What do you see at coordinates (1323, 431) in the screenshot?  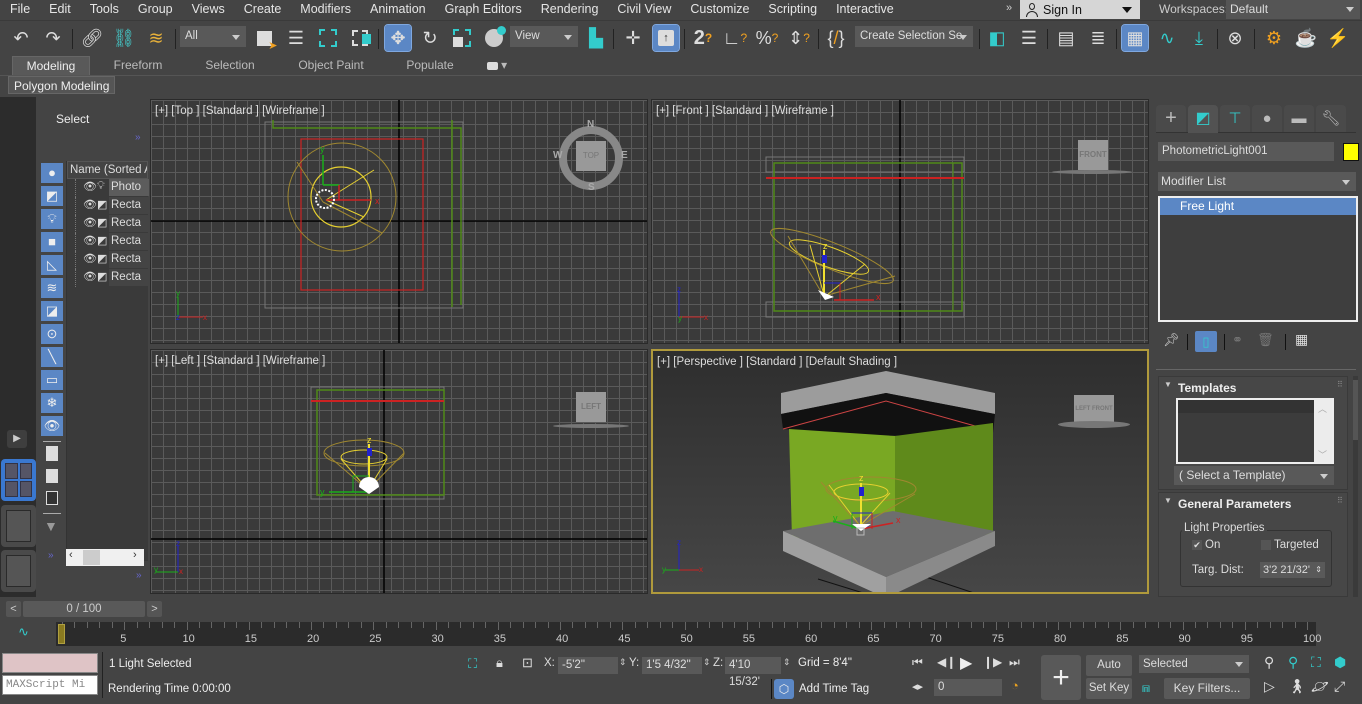 I see `vertical-scrollbar: ︿ ﹀` at bounding box center [1323, 431].